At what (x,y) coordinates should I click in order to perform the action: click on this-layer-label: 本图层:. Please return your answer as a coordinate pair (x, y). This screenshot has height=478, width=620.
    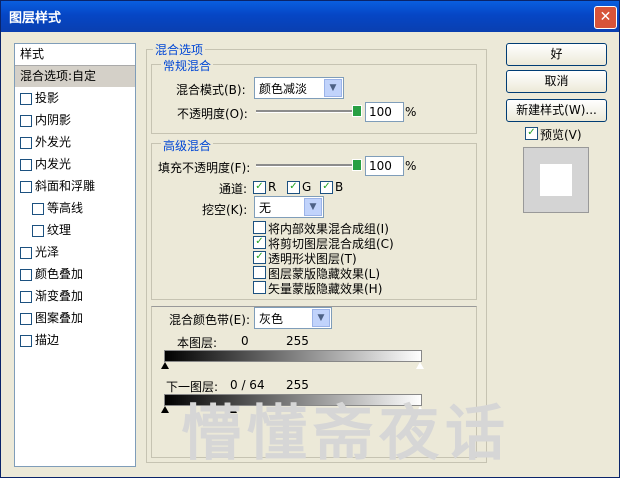
    Looking at the image, I should click on (197, 343).